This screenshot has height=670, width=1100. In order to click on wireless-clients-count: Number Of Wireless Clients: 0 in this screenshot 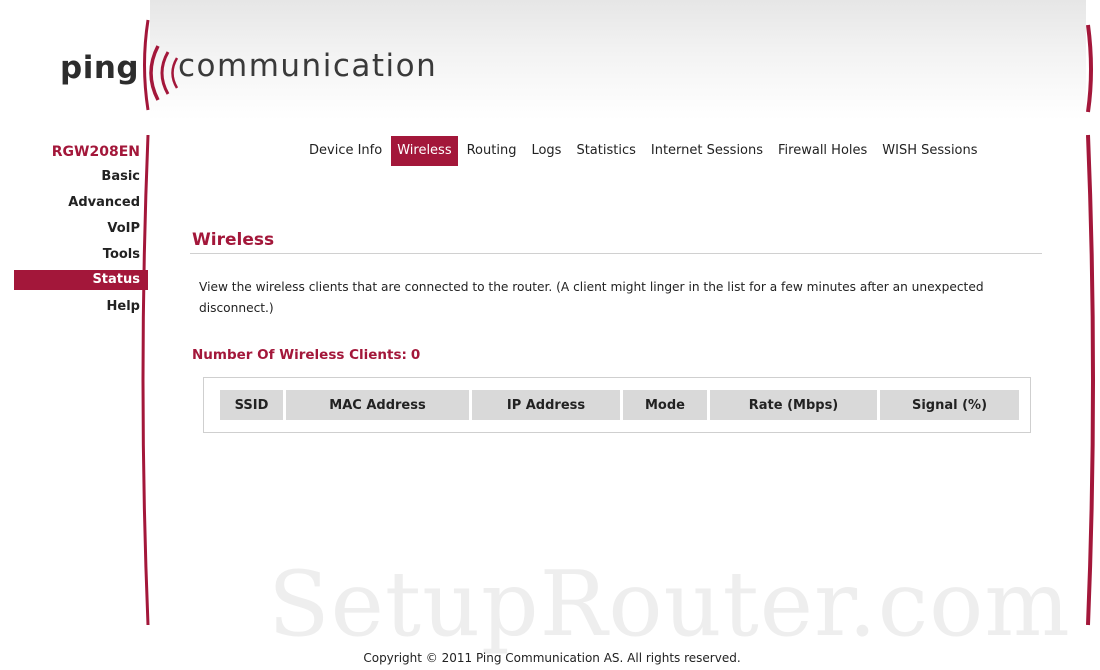, I will do `click(306, 355)`.